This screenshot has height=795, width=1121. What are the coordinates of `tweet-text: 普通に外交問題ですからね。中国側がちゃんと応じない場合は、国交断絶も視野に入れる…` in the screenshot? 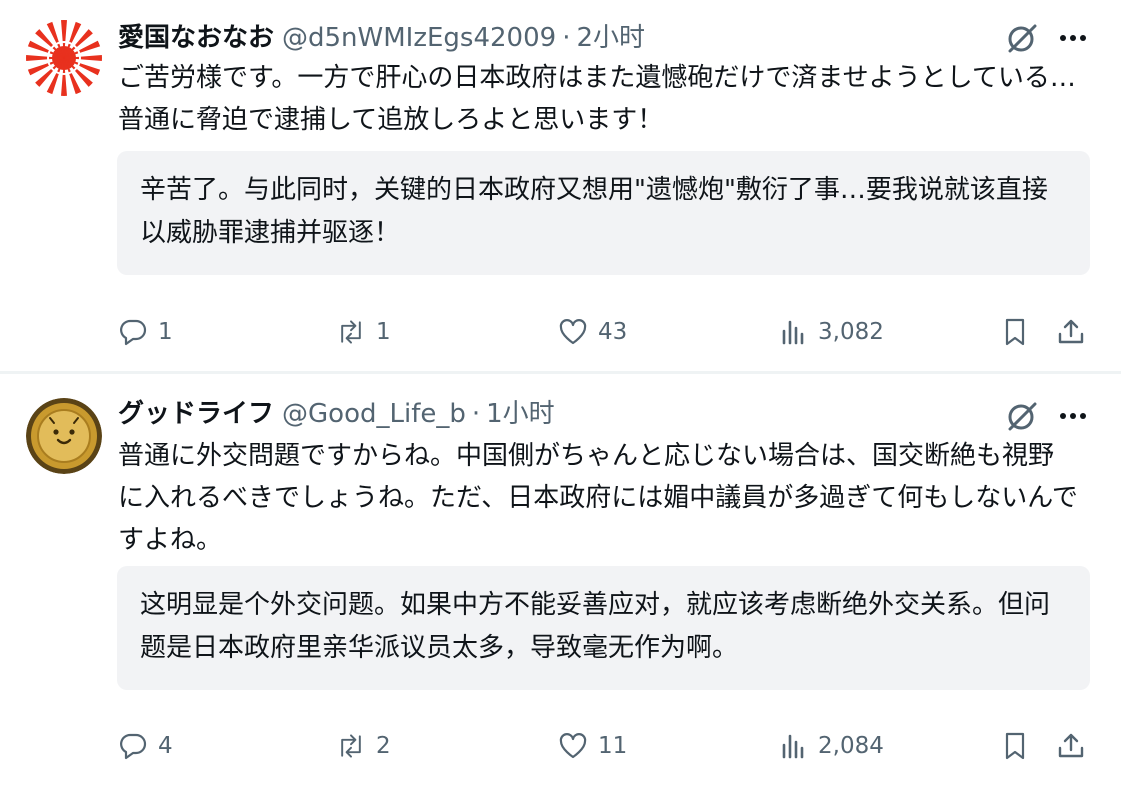 It's located at (598, 498).